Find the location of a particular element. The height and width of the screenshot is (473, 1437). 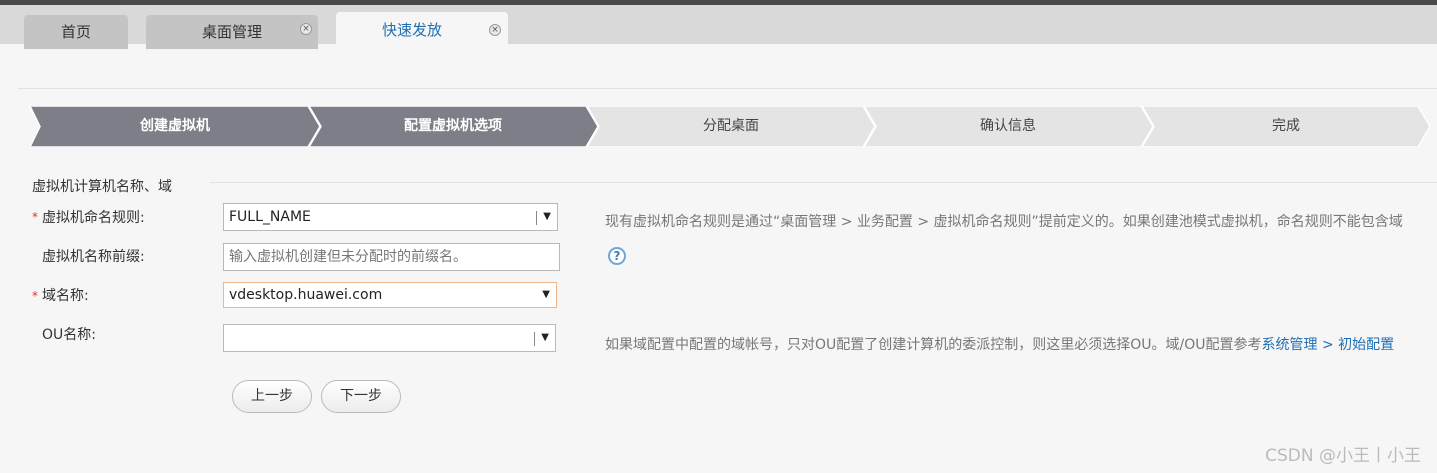

wizard-steps: 创建虚拟机 配置虚拟机选项 分配桌面 确认信息 完成 is located at coordinates (733, 126).